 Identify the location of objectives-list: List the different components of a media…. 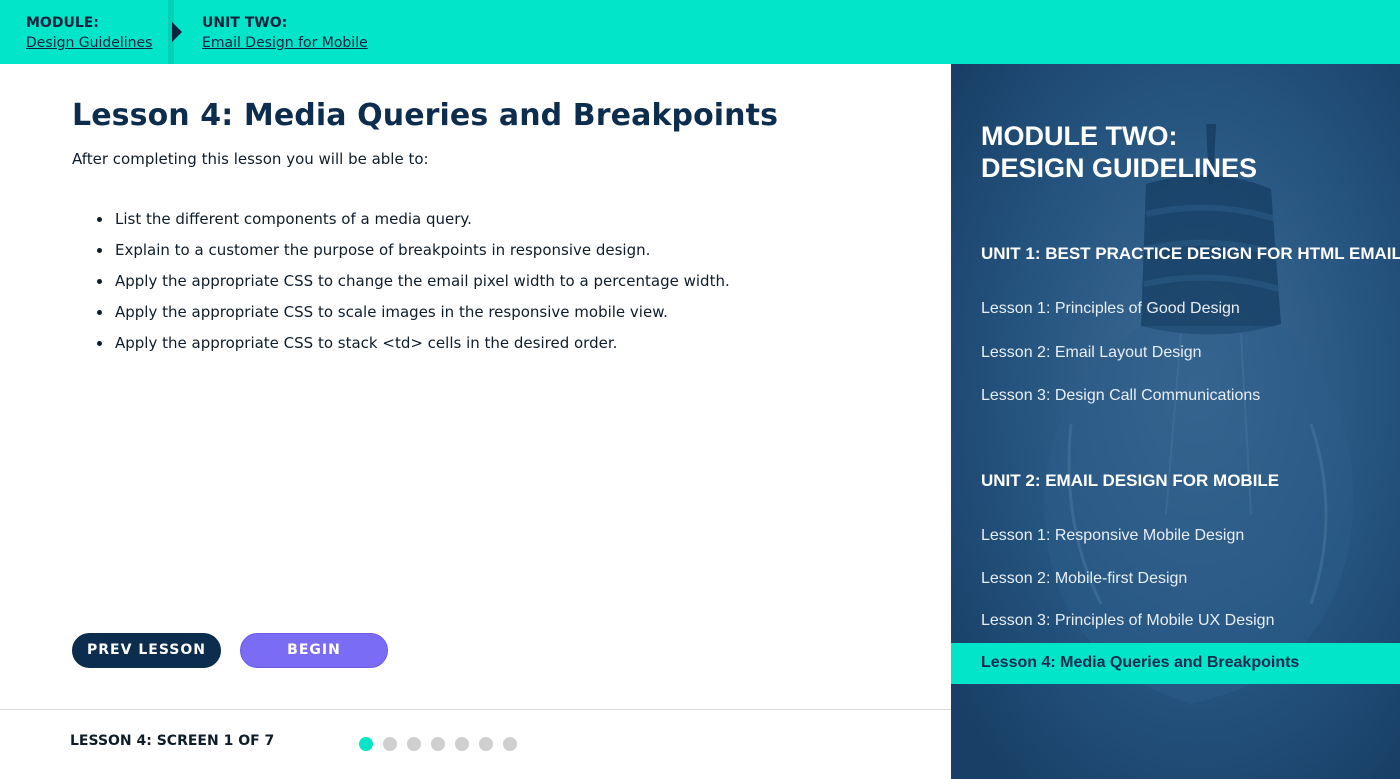
(413, 281).